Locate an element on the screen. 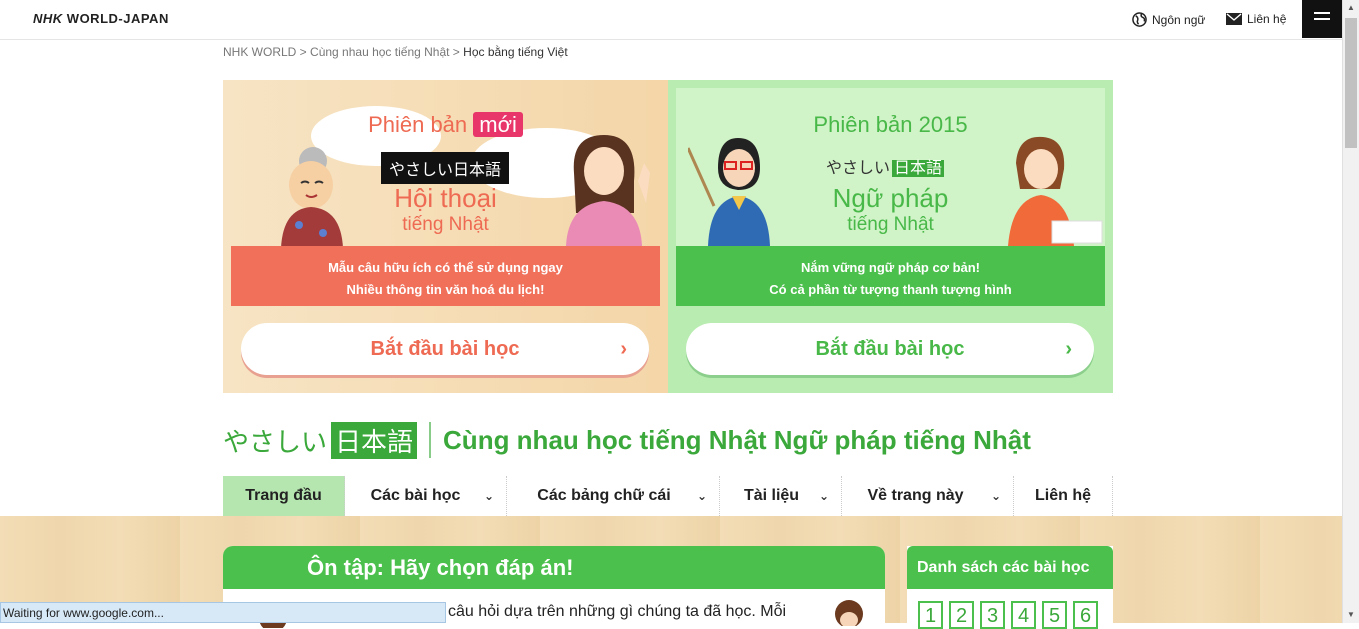 The height and width of the screenshot is (629, 1359). lesson-number-link: 2 is located at coordinates (961, 615).